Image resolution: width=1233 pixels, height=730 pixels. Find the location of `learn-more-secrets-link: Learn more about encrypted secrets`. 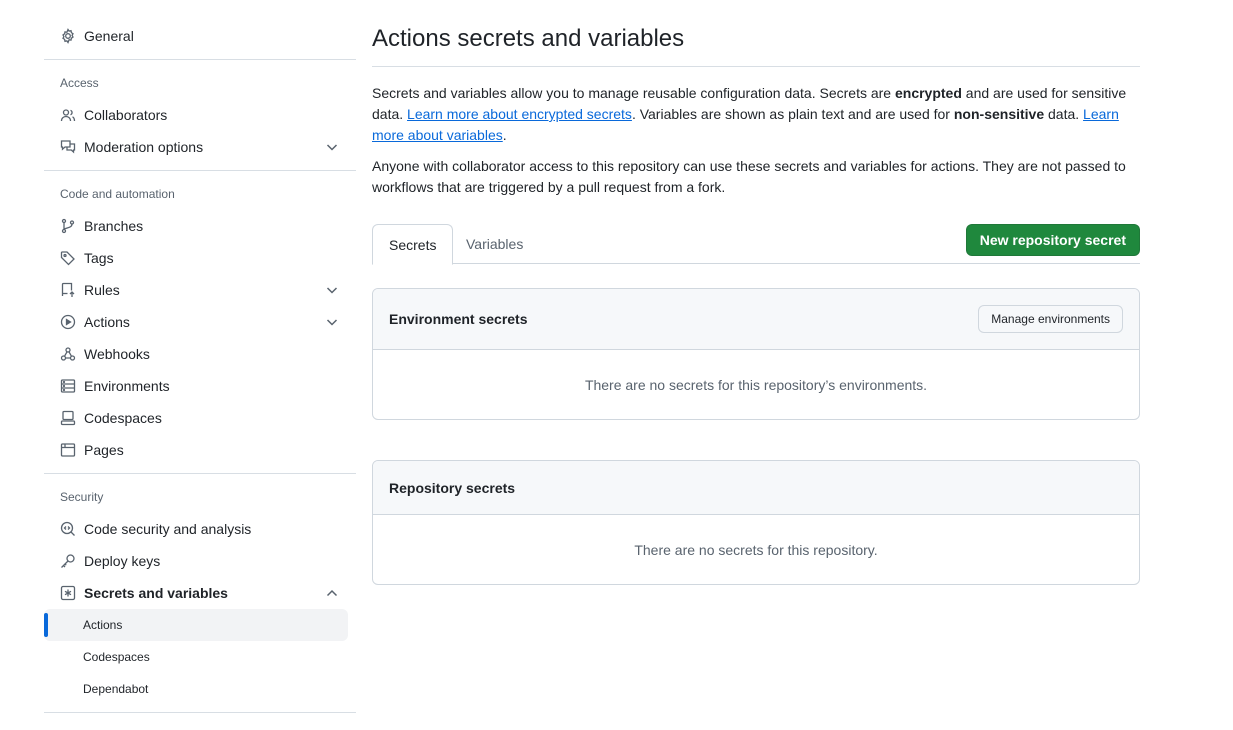

learn-more-secrets-link: Learn more about encrypted secrets is located at coordinates (519, 114).